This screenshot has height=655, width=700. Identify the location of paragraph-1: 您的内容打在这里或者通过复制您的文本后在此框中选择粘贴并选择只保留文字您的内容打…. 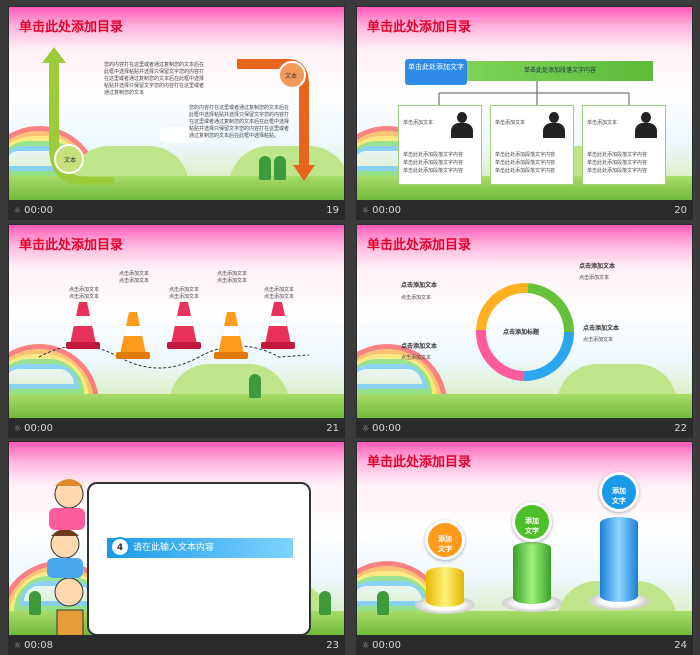
(154, 79).